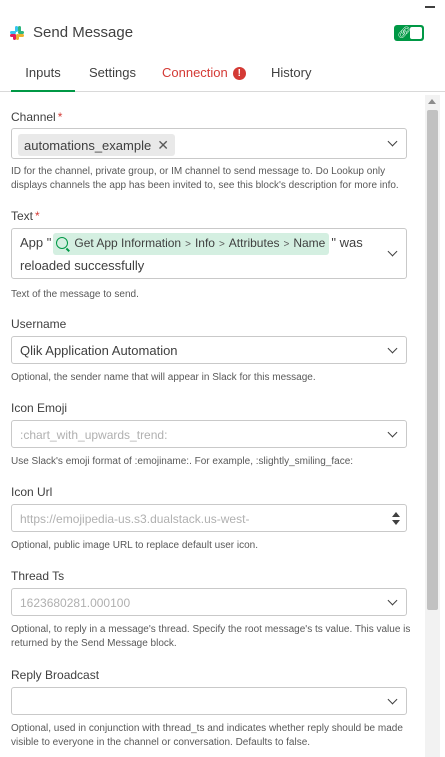  What do you see at coordinates (83, 32) in the screenshot?
I see `block-title: Send Message` at bounding box center [83, 32].